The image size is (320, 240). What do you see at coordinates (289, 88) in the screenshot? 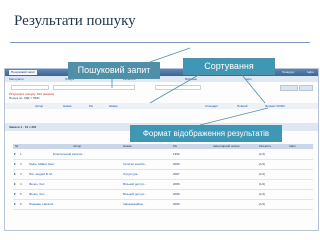
I see `go-button` at bounding box center [289, 88].